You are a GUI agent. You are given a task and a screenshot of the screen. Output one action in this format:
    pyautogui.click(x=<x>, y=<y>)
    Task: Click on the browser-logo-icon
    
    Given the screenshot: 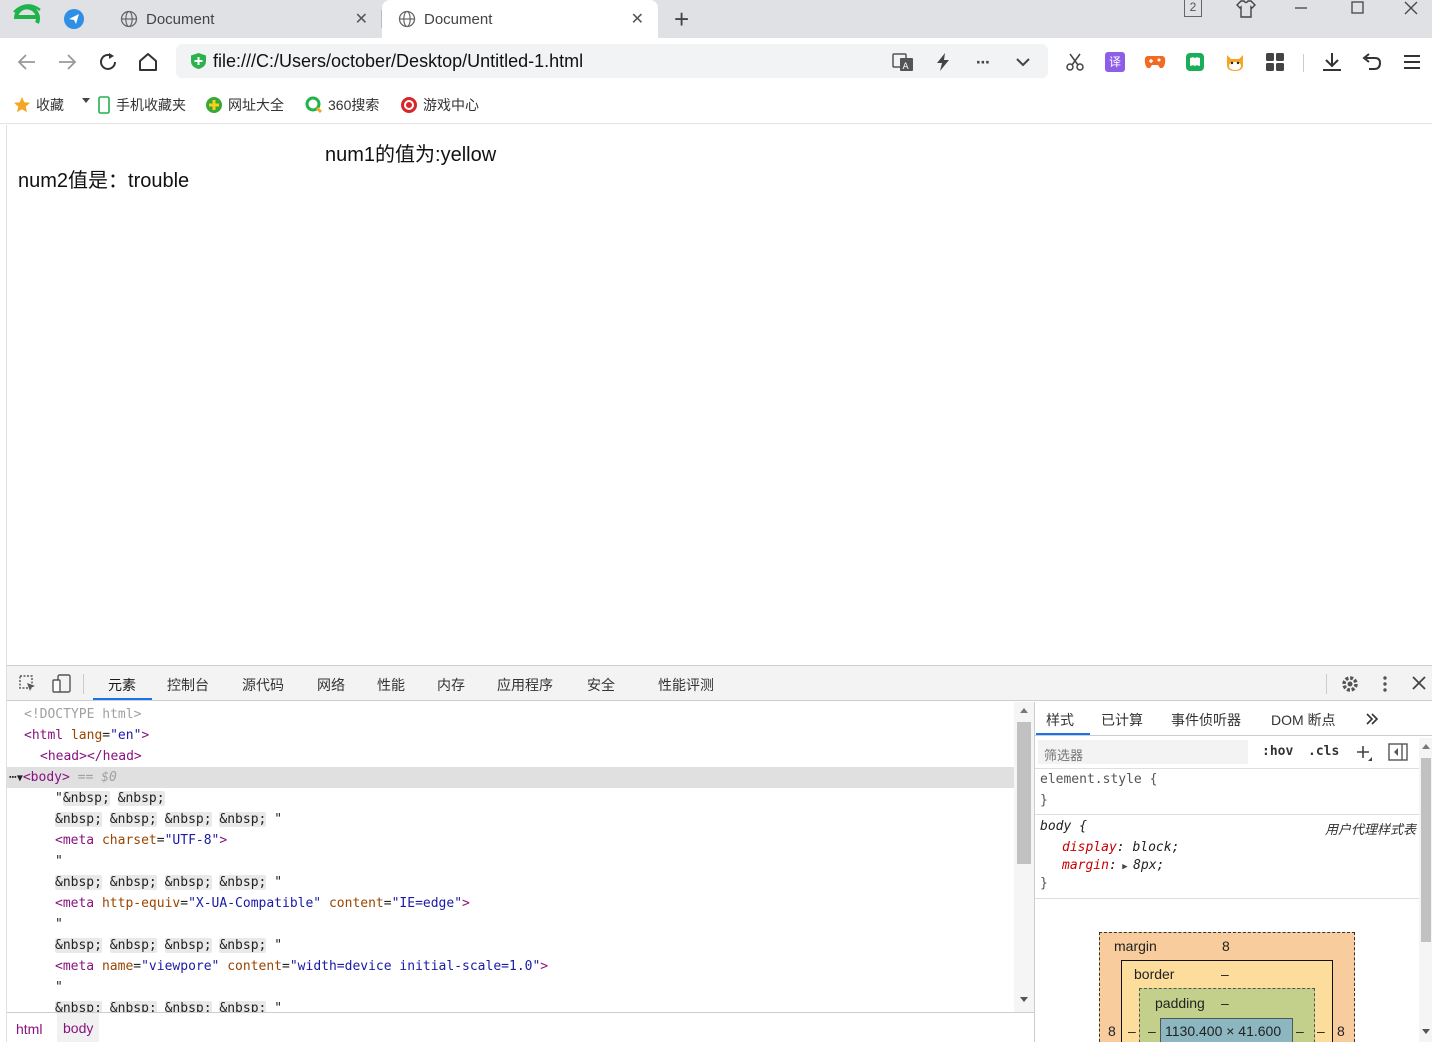 What is the action you would take?
    pyautogui.click(x=27, y=17)
    